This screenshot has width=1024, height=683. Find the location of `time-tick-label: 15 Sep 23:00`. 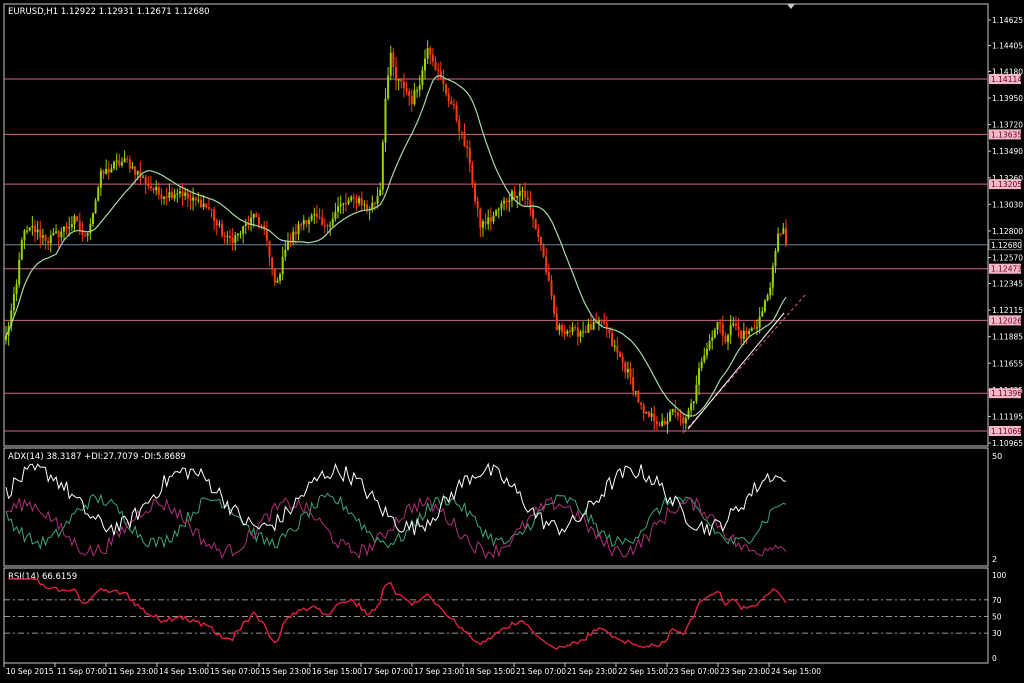

time-tick-label: 15 Sep 23:00 is located at coordinates (286, 671).